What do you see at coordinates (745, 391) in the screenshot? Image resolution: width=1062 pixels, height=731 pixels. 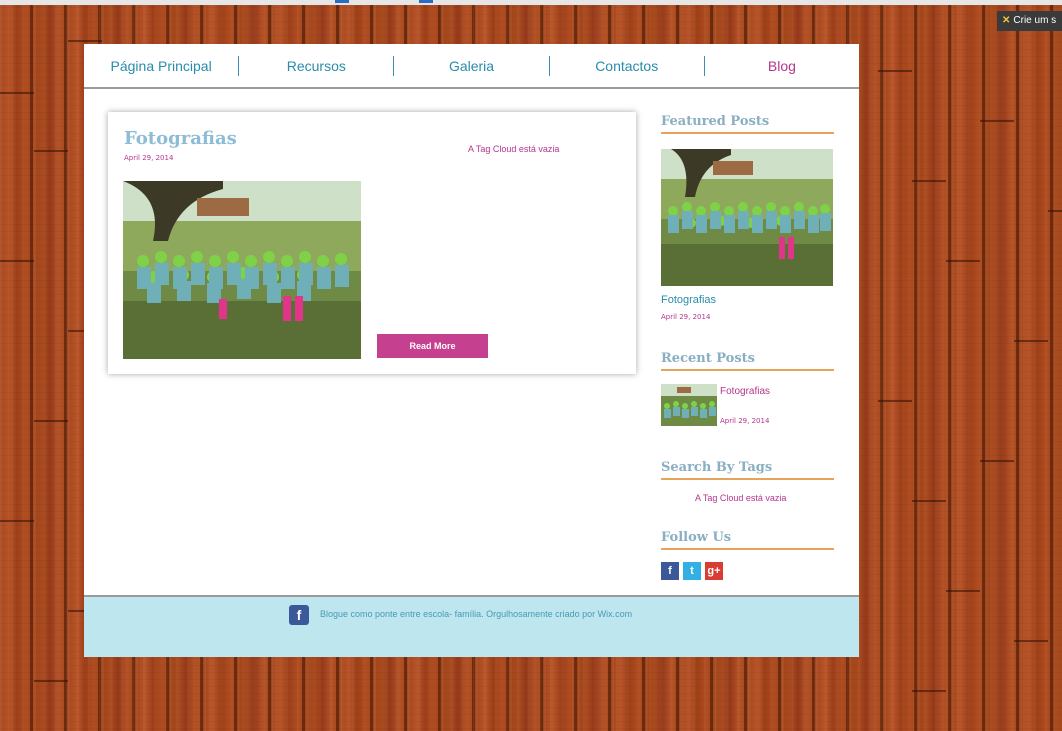 I see `recent-post-title: Fotografias` at bounding box center [745, 391].